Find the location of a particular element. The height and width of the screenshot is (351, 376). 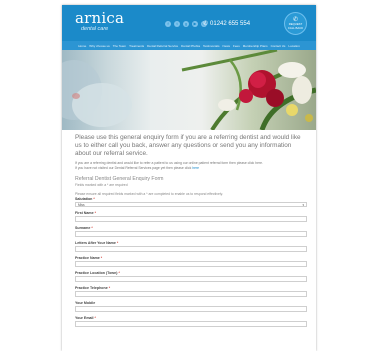

logo-name: arnica is located at coordinates (100, 18).